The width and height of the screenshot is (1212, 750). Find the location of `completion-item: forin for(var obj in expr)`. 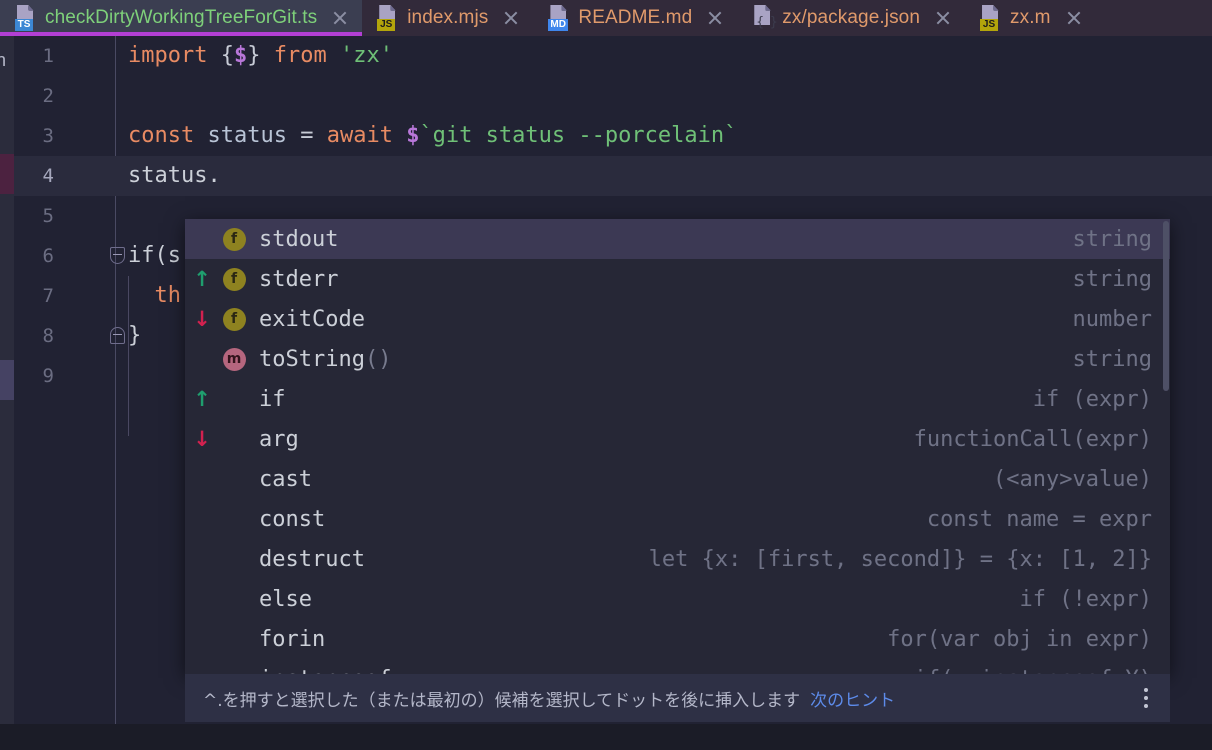

completion-item: forin for(var obj in expr) is located at coordinates (677, 639).